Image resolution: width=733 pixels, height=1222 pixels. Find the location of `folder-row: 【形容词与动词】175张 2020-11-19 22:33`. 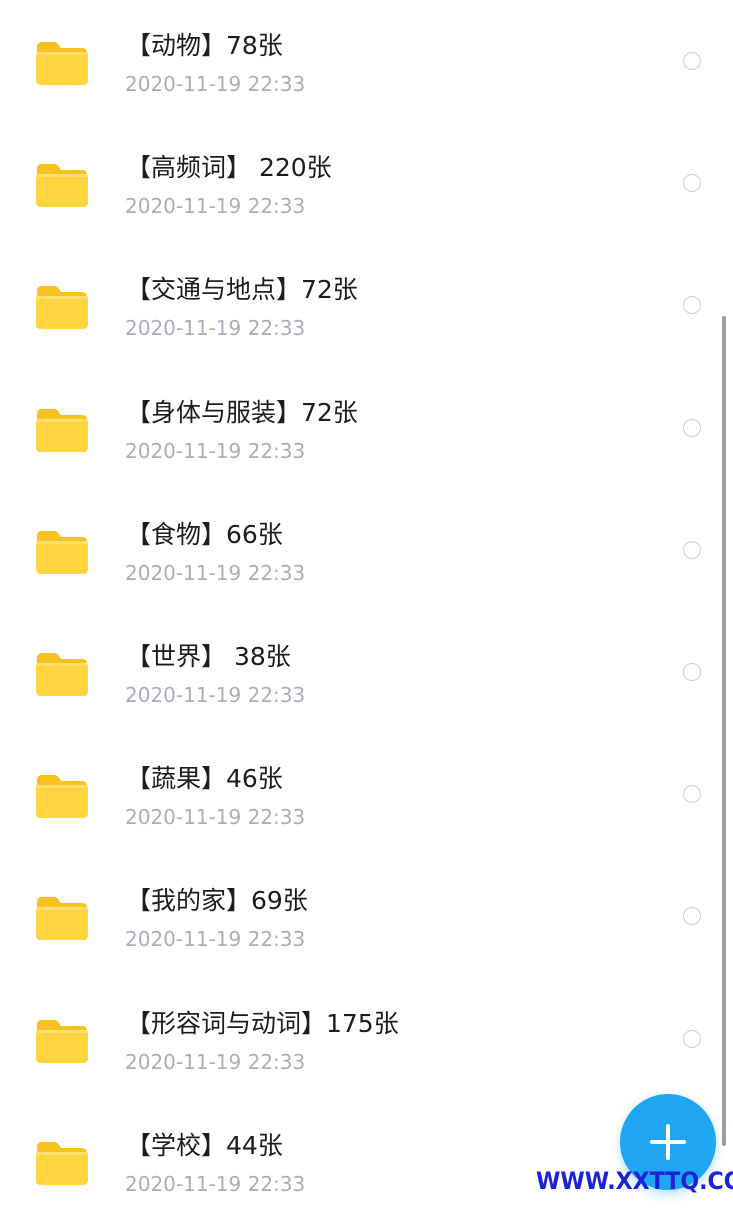

folder-row: 【形容词与动词】175张 2020-11-19 22:33 is located at coordinates (366, 1039).